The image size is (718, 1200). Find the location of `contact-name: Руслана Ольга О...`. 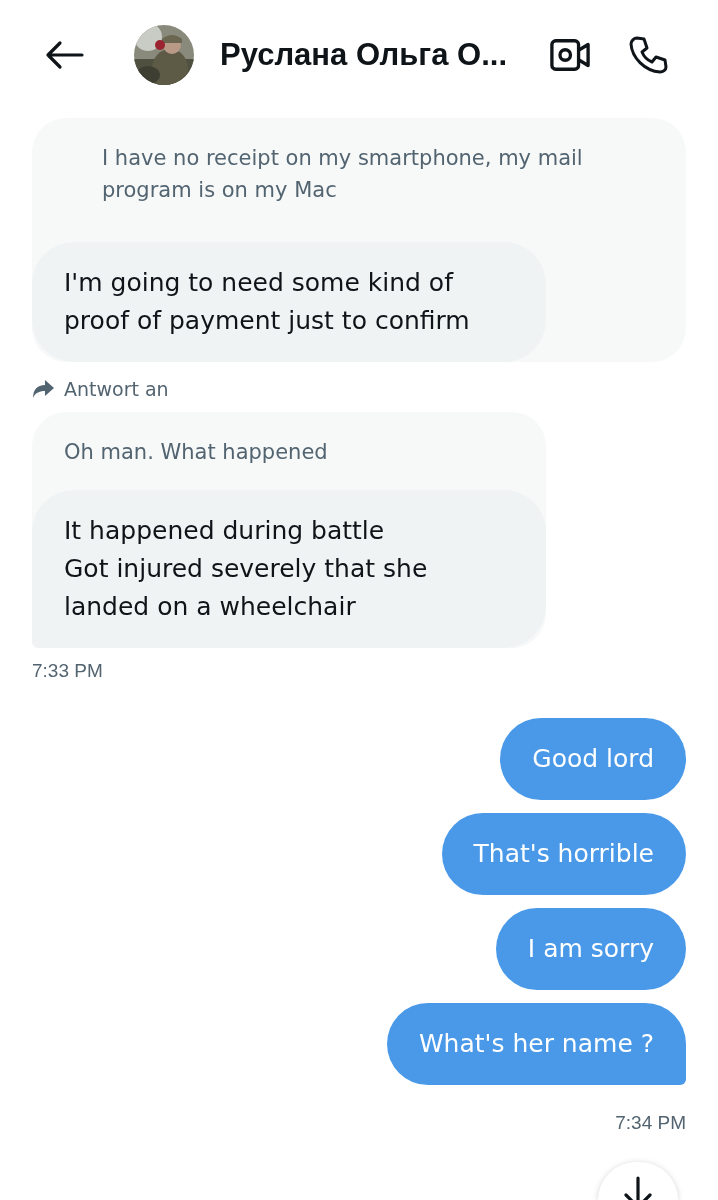

contact-name: Руслана Ольга О... is located at coordinates (366, 55).